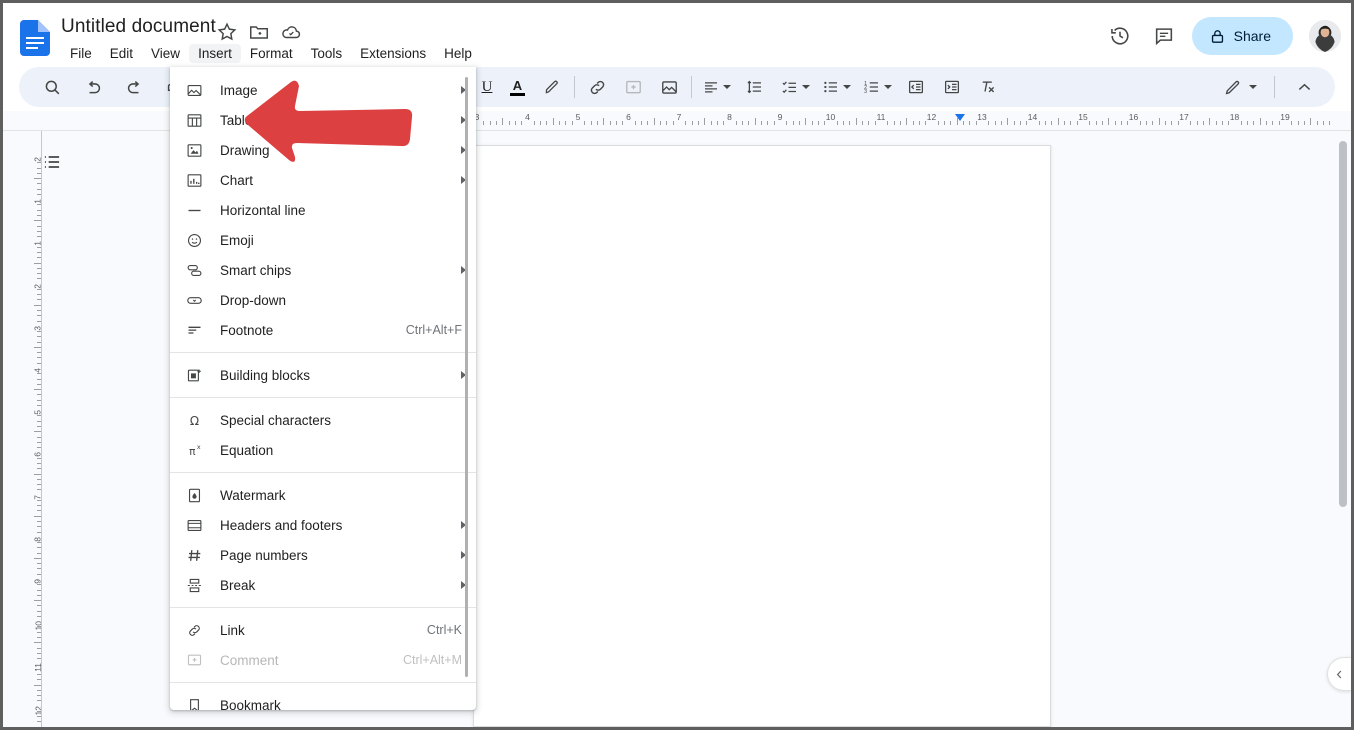  What do you see at coordinates (237, 240) in the screenshot?
I see `menu-item-label: Emoji` at bounding box center [237, 240].